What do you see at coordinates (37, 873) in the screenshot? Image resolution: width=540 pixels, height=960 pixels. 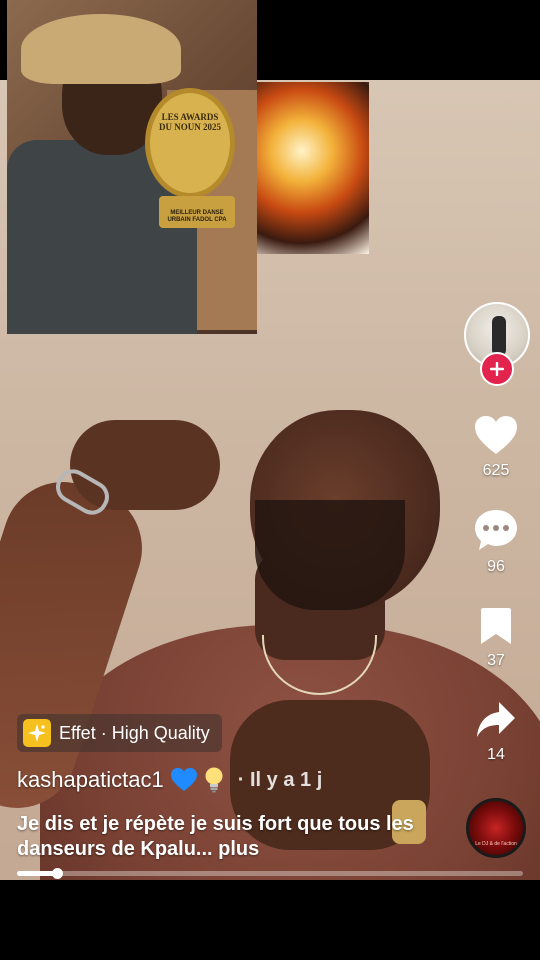 I see `progress-fill` at bounding box center [37, 873].